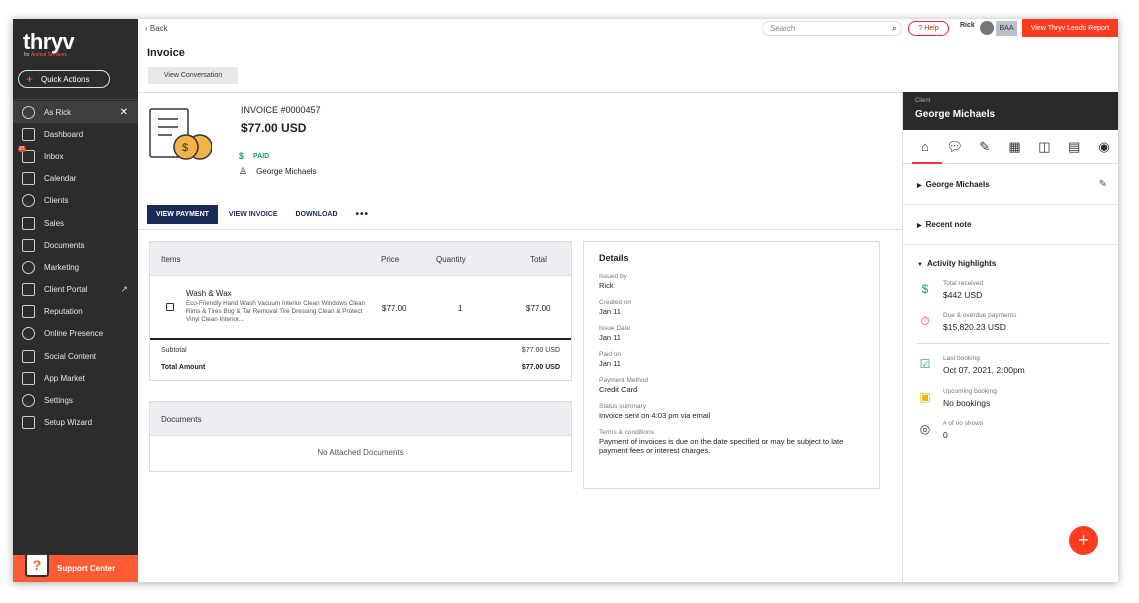 This screenshot has height=603, width=1139. Describe the element at coordinates (926, 147) in the screenshot. I see `home-icon: ⌂` at that location.